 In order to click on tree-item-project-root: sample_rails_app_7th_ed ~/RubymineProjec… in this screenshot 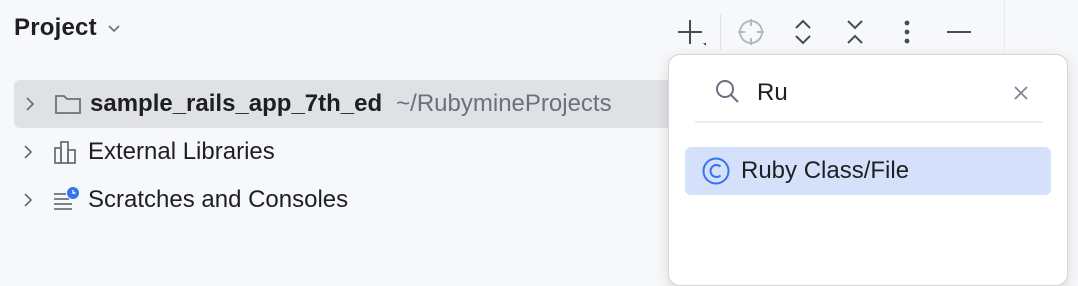, I will do `click(344, 104)`.